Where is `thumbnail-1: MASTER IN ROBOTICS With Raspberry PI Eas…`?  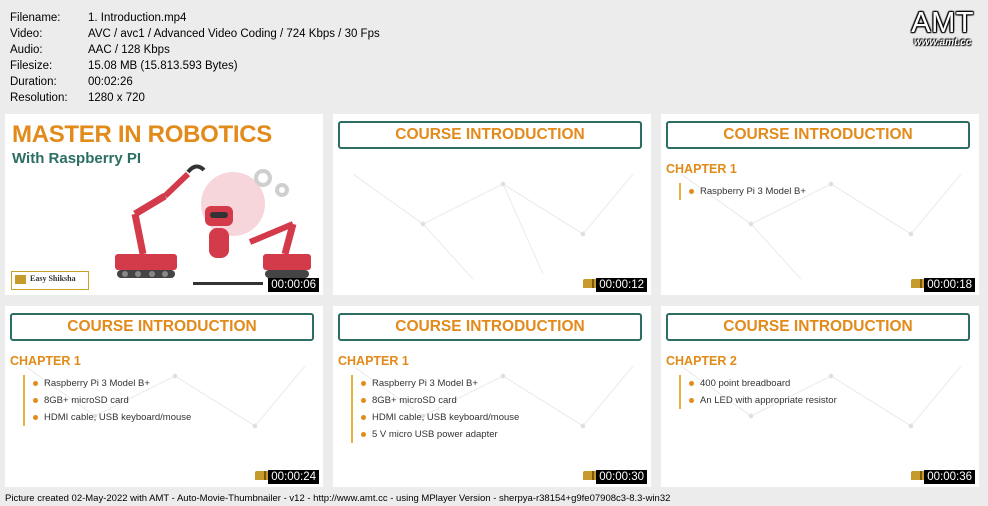
thumbnail-1: MASTER IN ROBOTICS With Raspberry PI Eas… is located at coordinates (164, 204).